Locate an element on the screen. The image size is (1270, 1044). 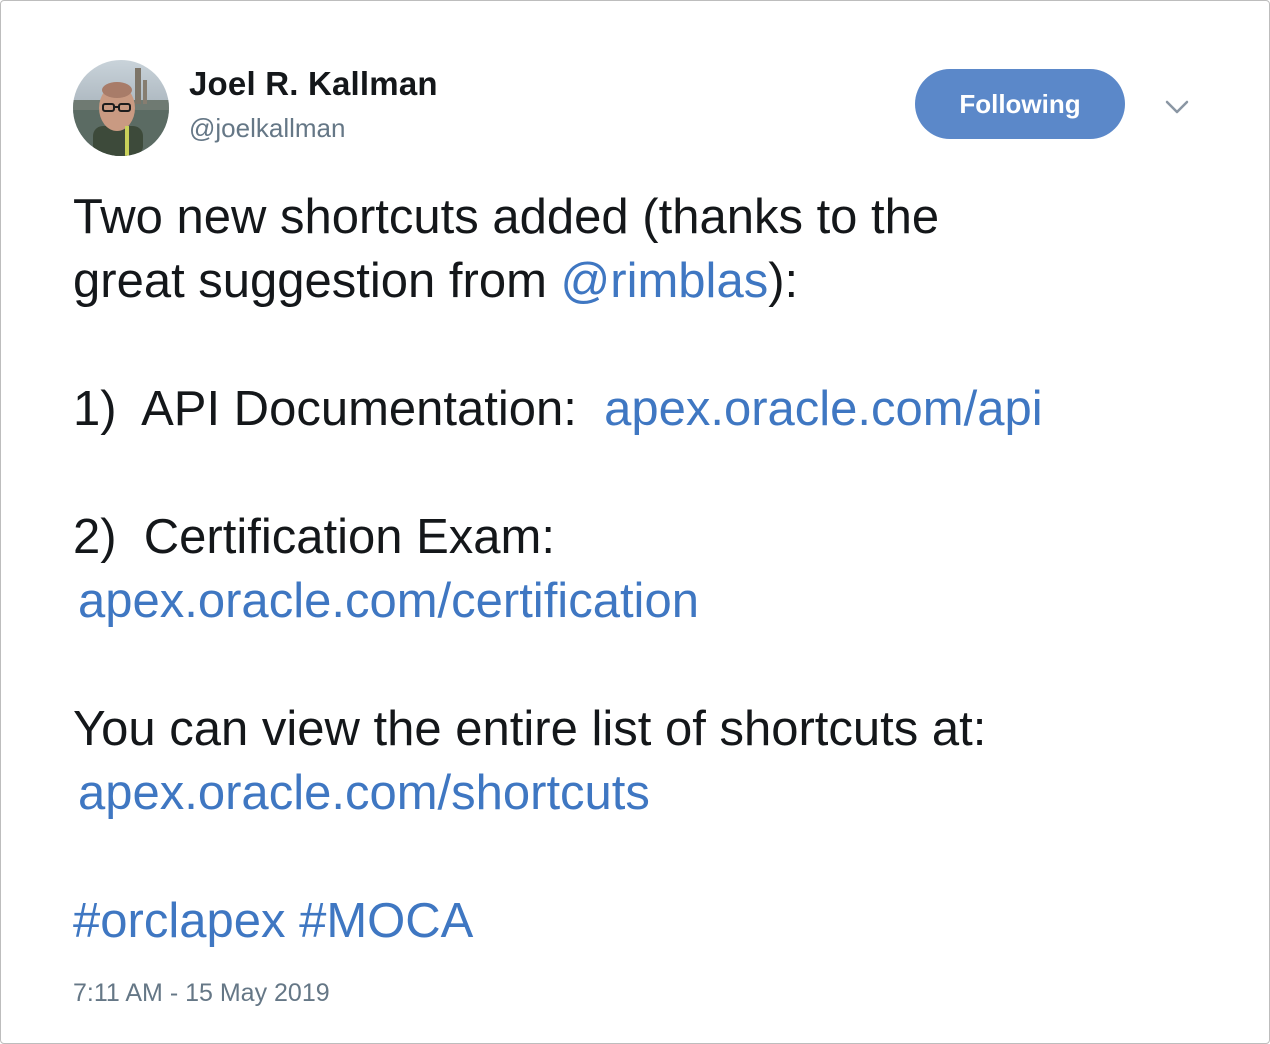
tweet-line-1: Two new shortcuts added (thanks to the is located at coordinates (506, 217).